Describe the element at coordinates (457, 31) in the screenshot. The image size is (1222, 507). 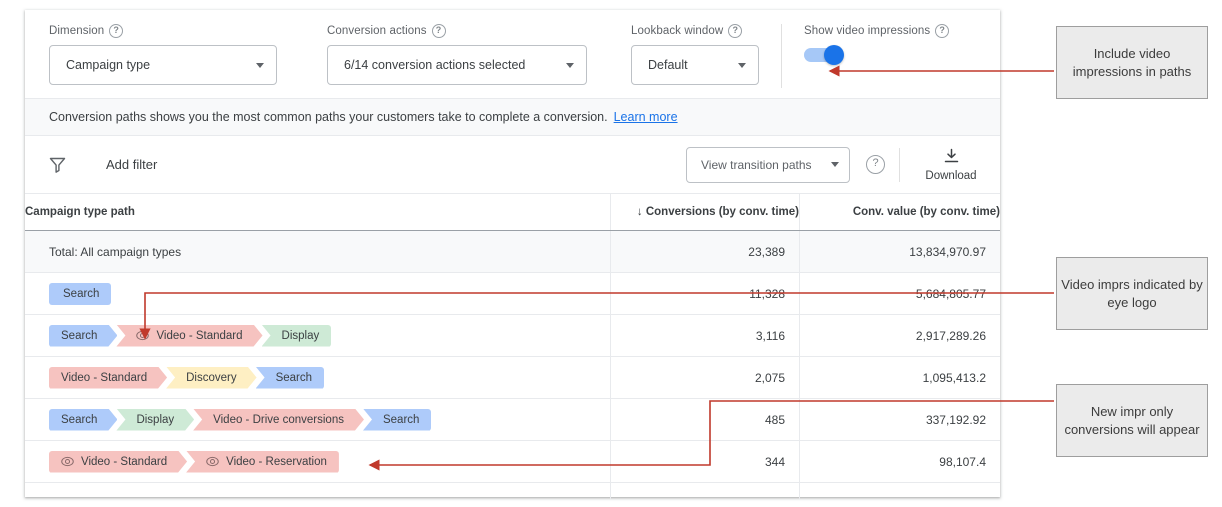
I see `conversion-actions-label: Conversion actions ?` at that location.